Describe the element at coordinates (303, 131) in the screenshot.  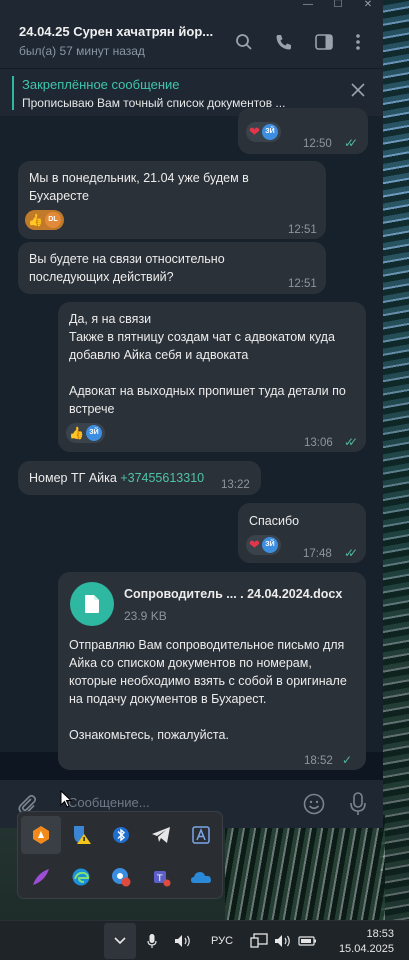
I see `message-bubble: ❤ ЗЙ 12:50 ✓✓` at that location.